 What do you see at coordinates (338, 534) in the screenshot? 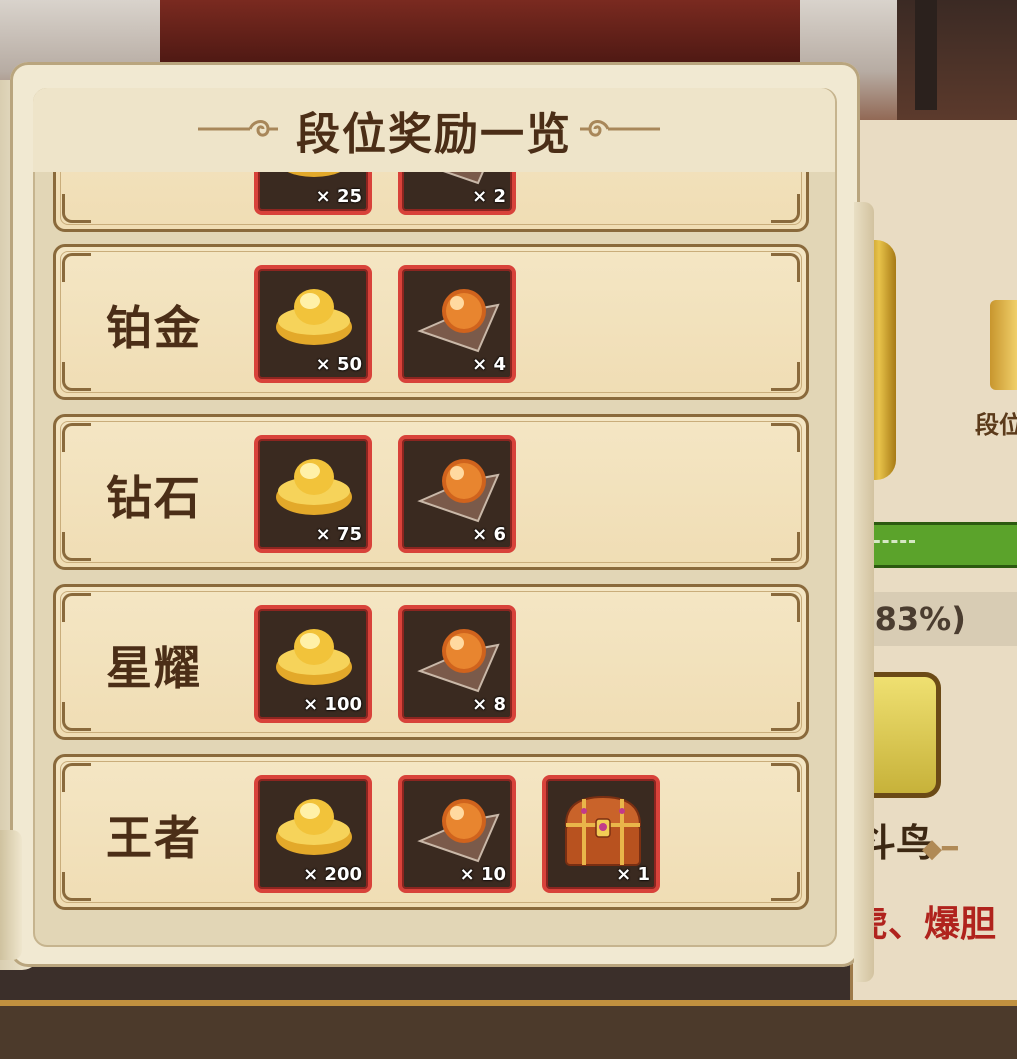
I see `reward-count: × 75` at bounding box center [338, 534].